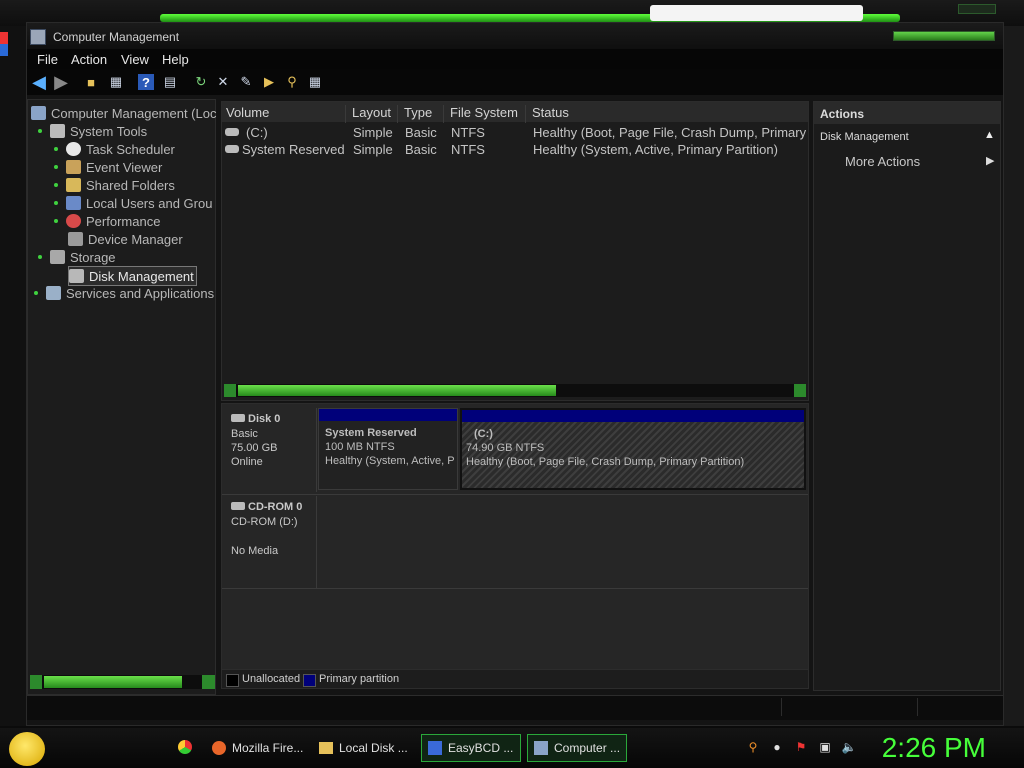 The image size is (1024, 768). Describe the element at coordinates (135, 239) in the screenshot. I see `tree-item-label: Device Manager` at that location.